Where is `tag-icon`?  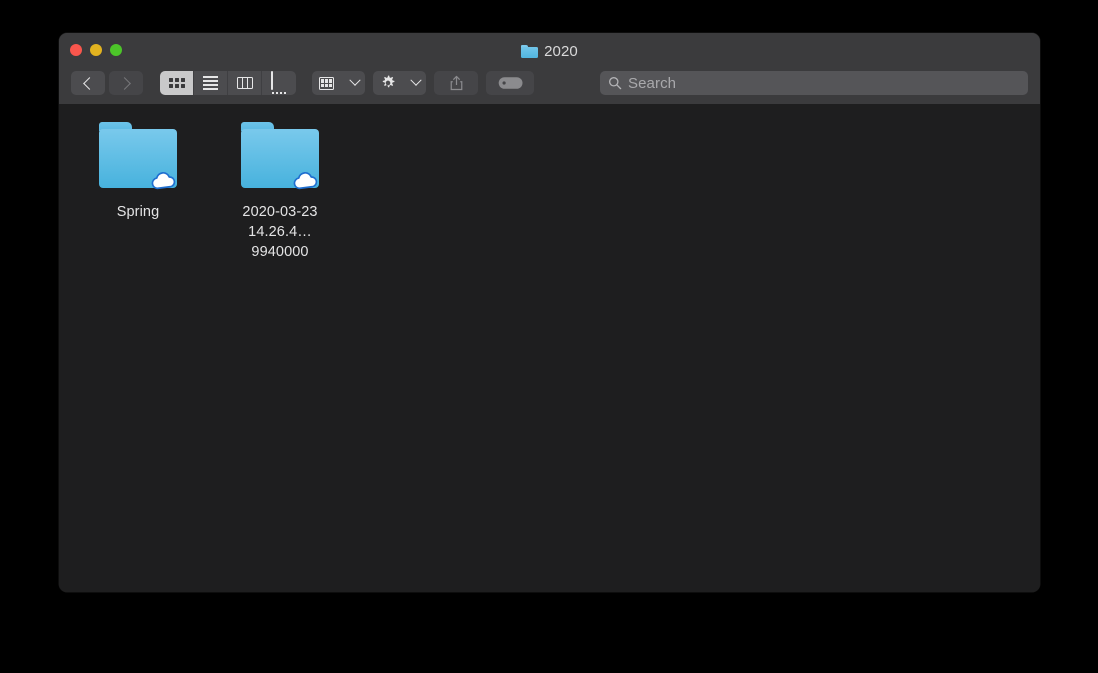 tag-icon is located at coordinates (510, 83).